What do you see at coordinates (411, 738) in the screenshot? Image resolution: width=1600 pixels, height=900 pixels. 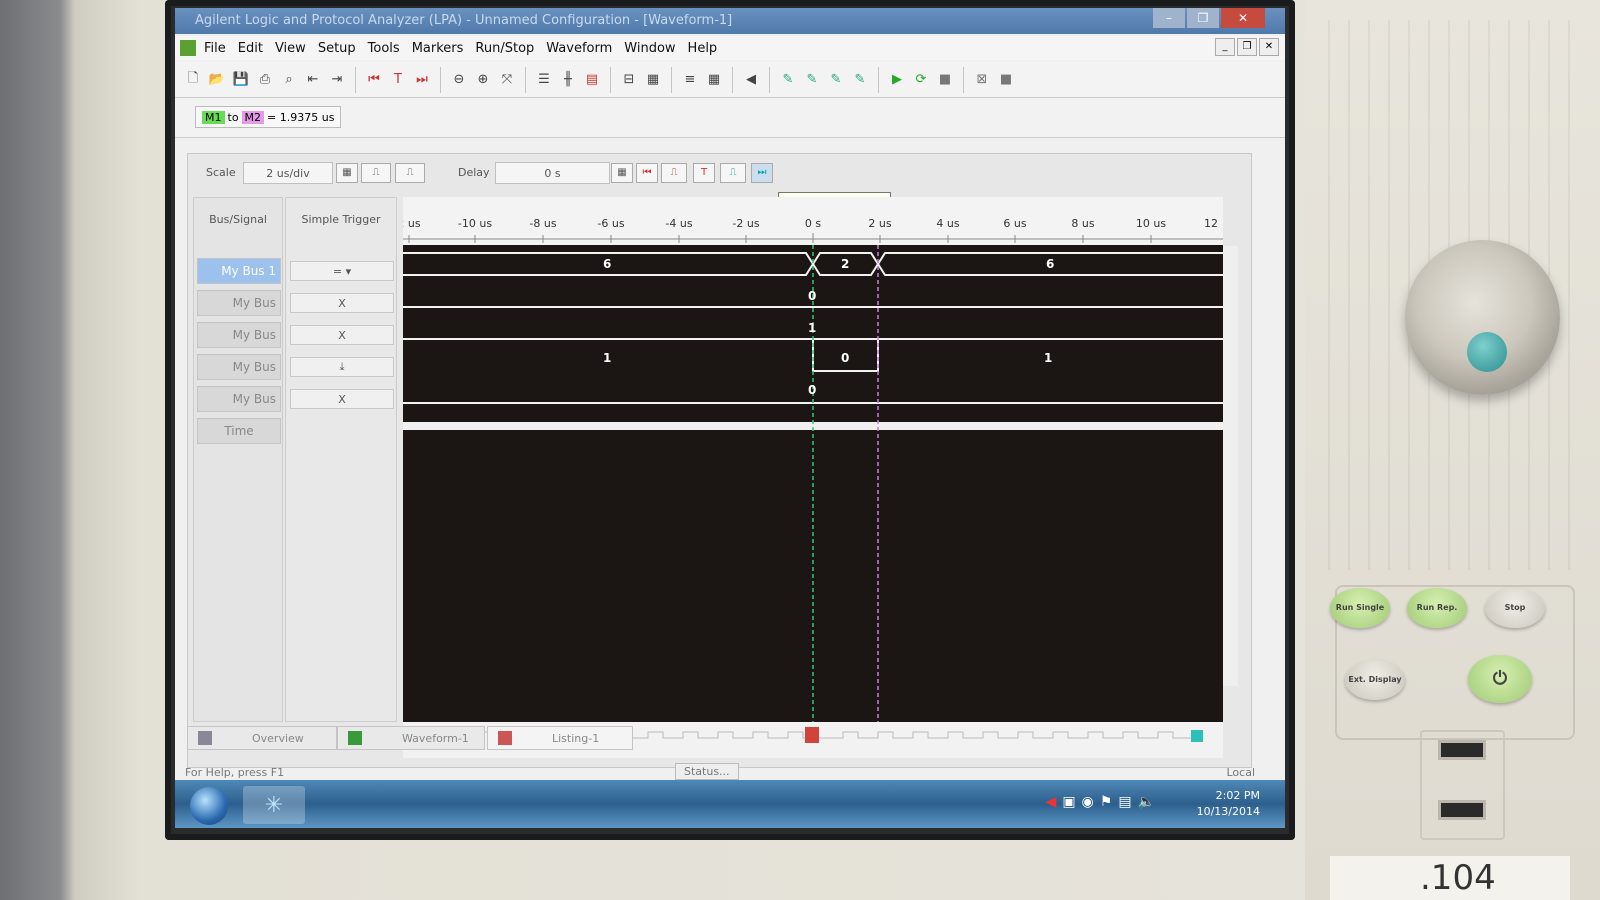 I see `tab-waveform-1: Waveform-1` at bounding box center [411, 738].